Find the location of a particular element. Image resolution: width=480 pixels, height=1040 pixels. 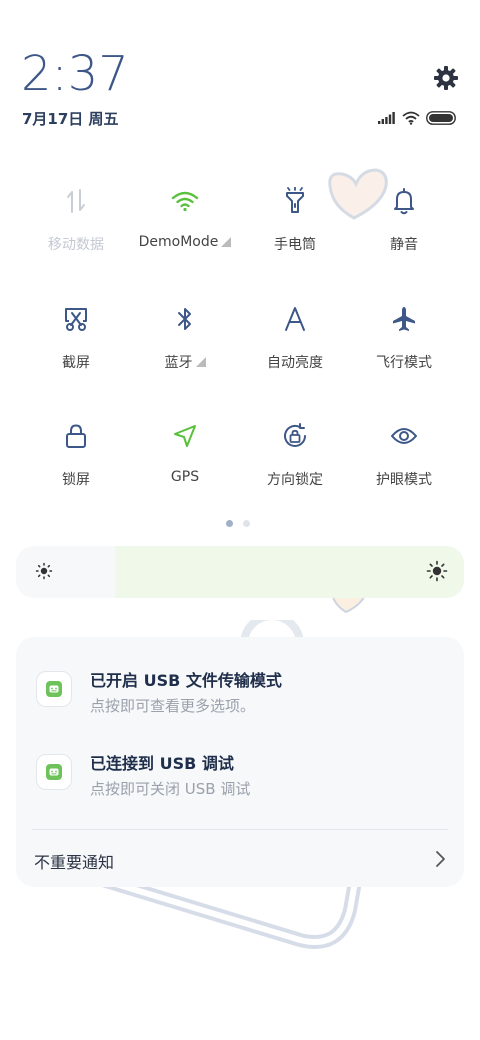

brightness-low-icon is located at coordinates (44, 571).